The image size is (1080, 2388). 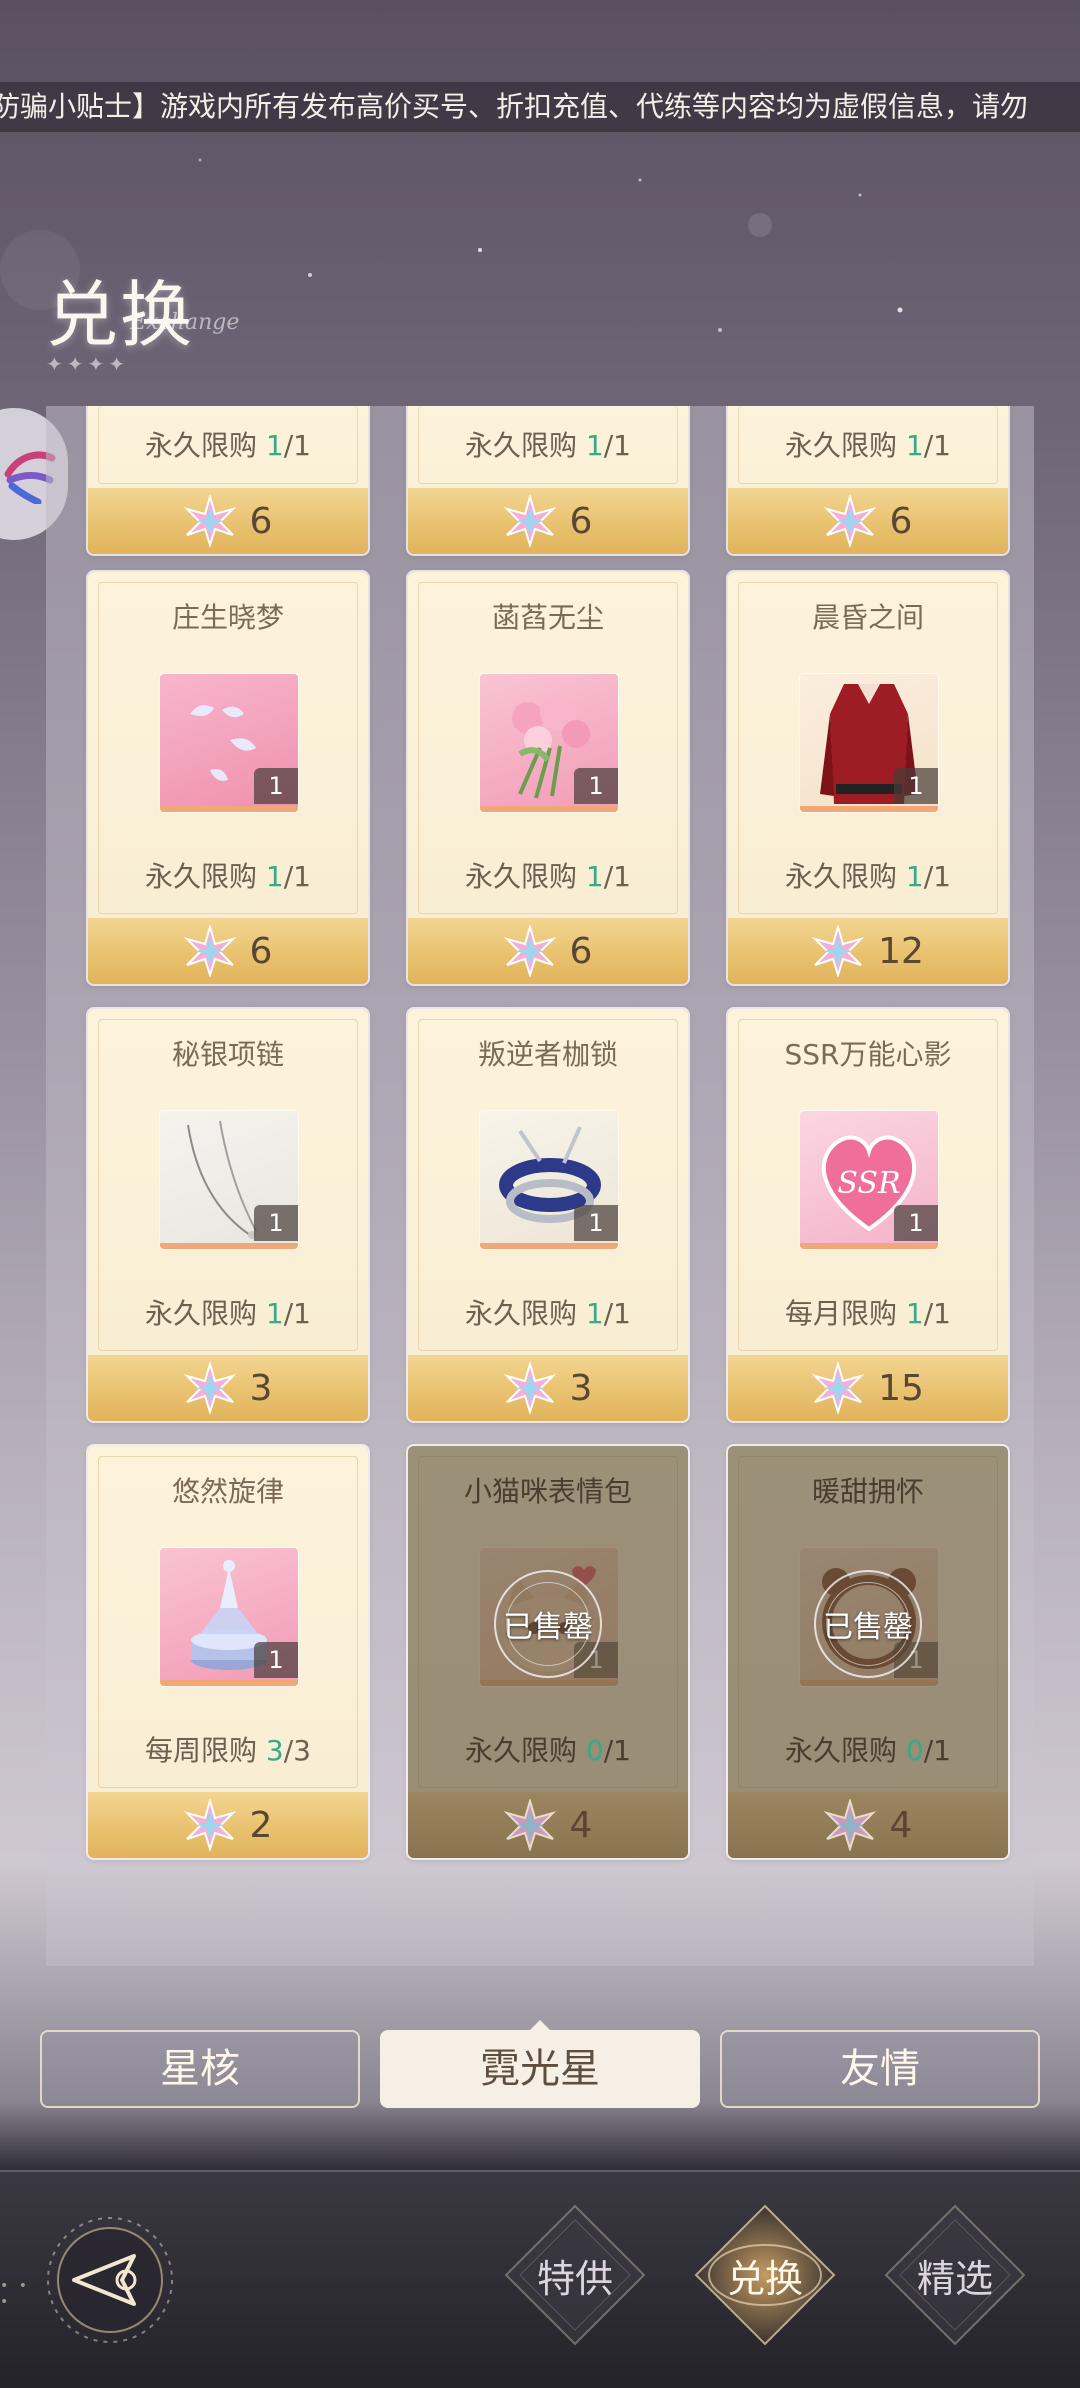 I want to click on exchange-card: 1 暖甜拥怀 已售罄 永久限购 0/1 4, so click(x=868, y=1652).